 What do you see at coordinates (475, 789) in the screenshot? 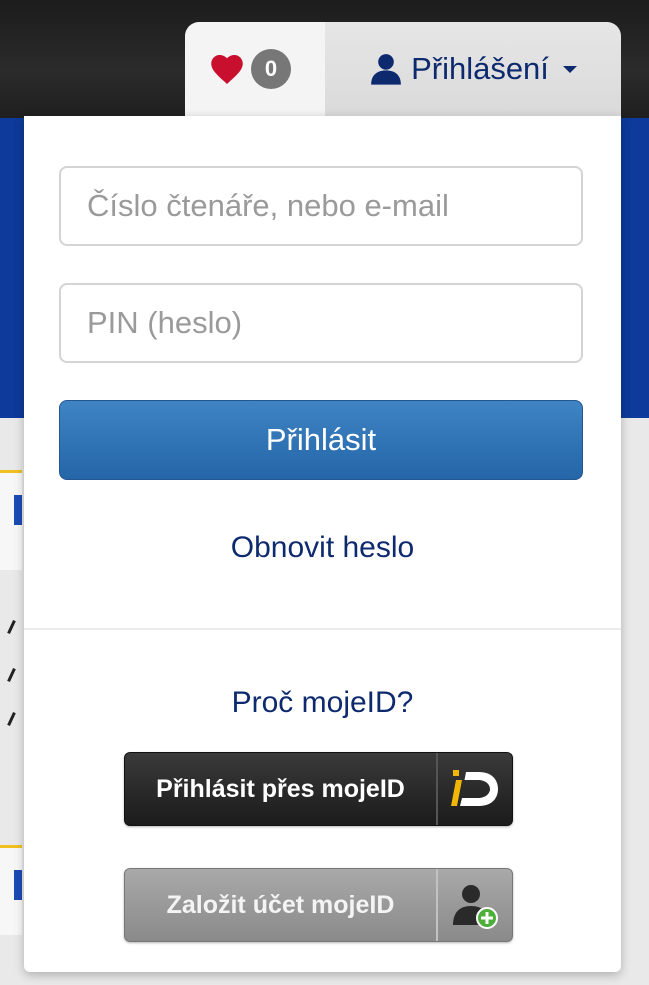
I see `mojeid-logo-icon` at bounding box center [475, 789].